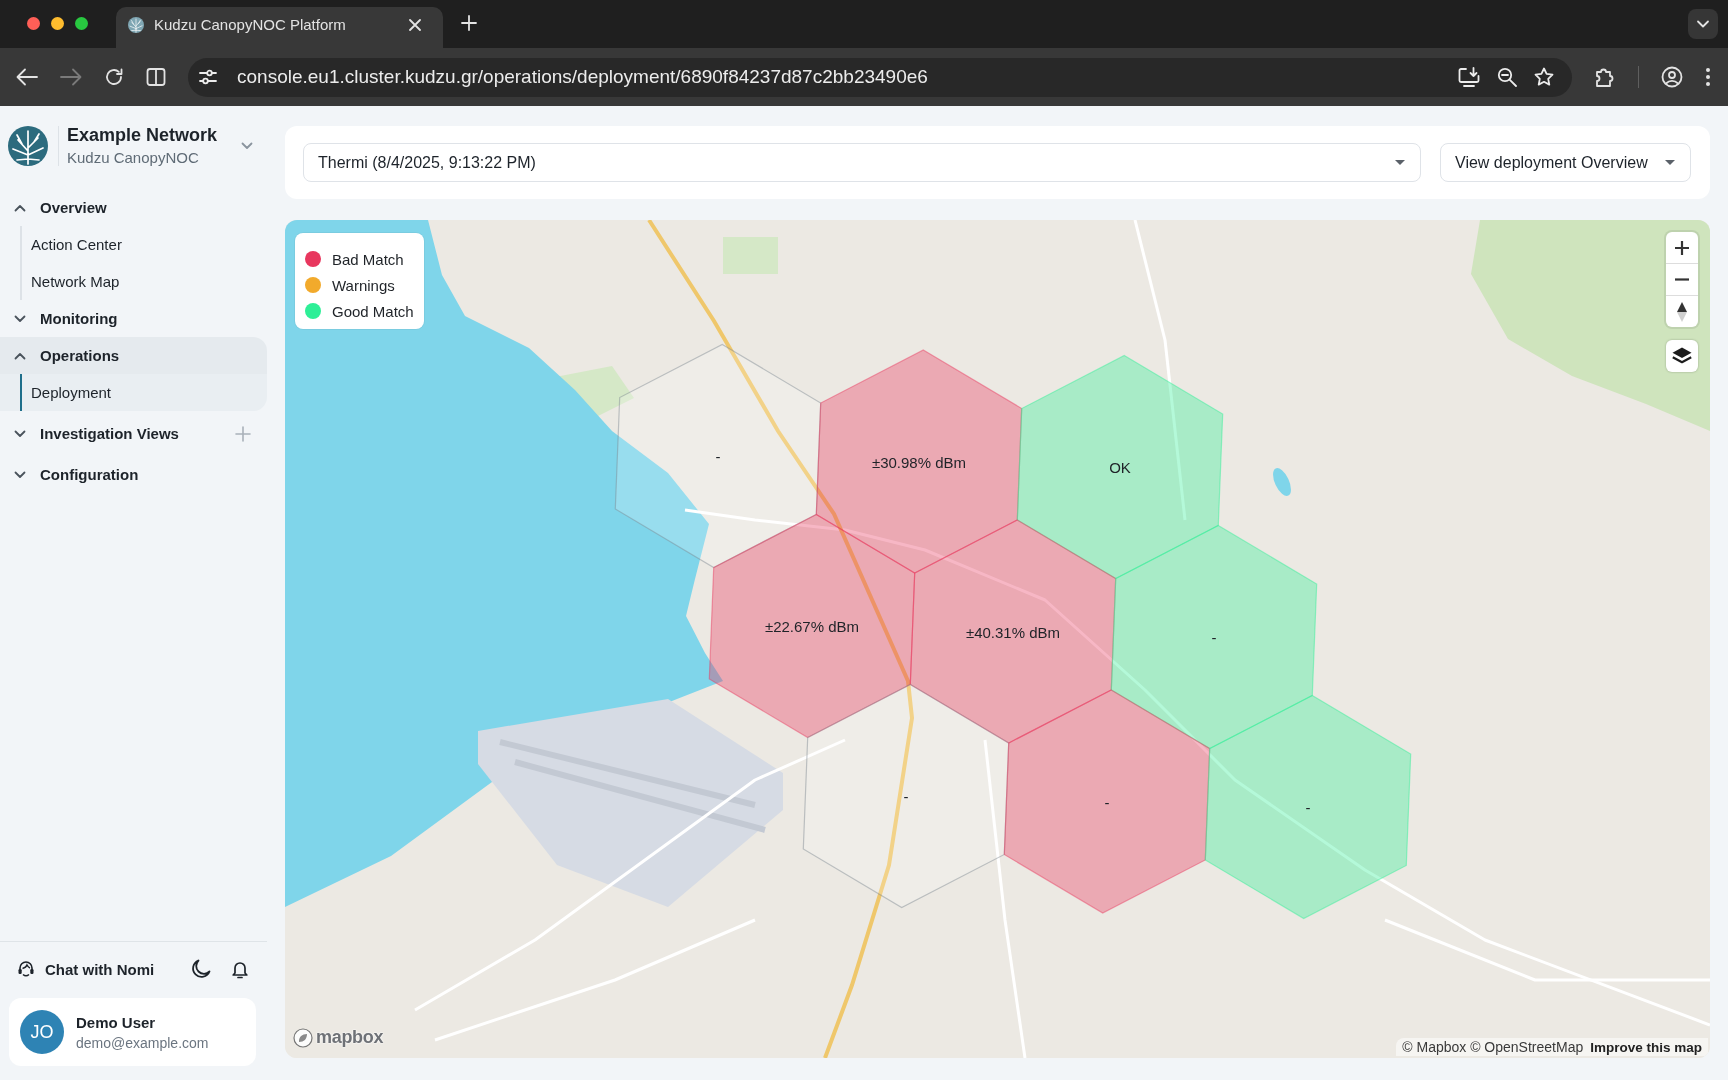 Image resolution: width=1728 pixels, height=1080 pixels. Describe the element at coordinates (81, 23) in the screenshot. I see `maximize-window-icon` at that location.